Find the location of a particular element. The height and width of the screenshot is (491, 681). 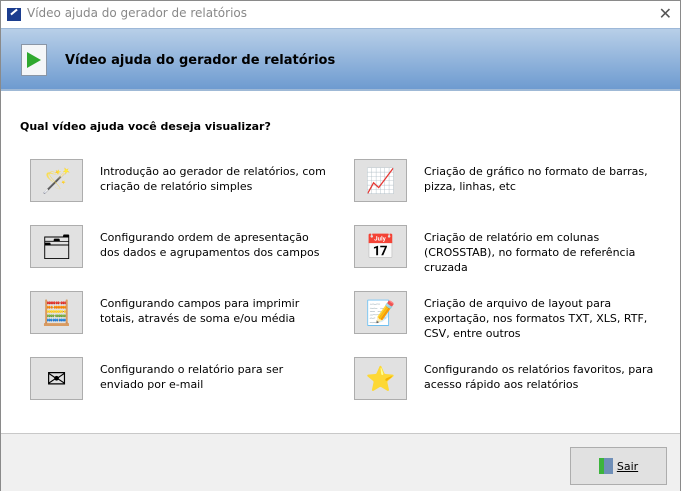

video-option-button: 📅 is located at coordinates (380, 246).